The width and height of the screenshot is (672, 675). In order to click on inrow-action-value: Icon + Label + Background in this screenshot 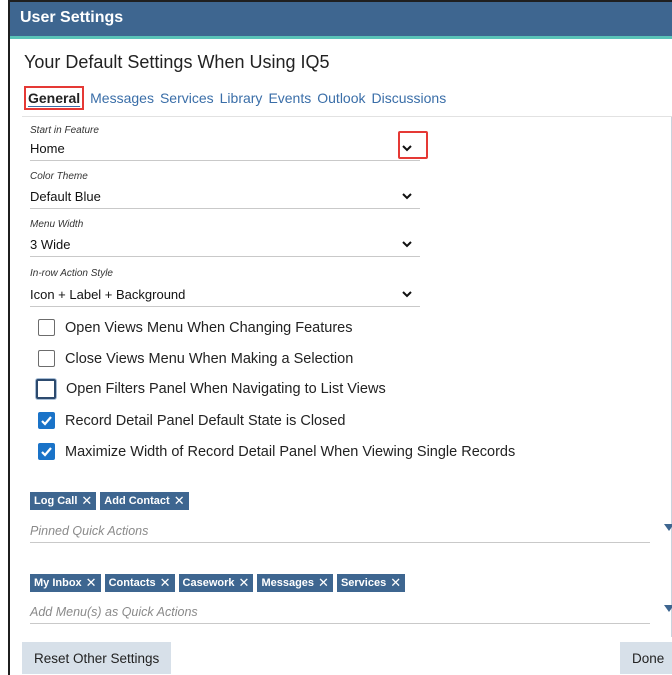, I will do `click(108, 294)`.